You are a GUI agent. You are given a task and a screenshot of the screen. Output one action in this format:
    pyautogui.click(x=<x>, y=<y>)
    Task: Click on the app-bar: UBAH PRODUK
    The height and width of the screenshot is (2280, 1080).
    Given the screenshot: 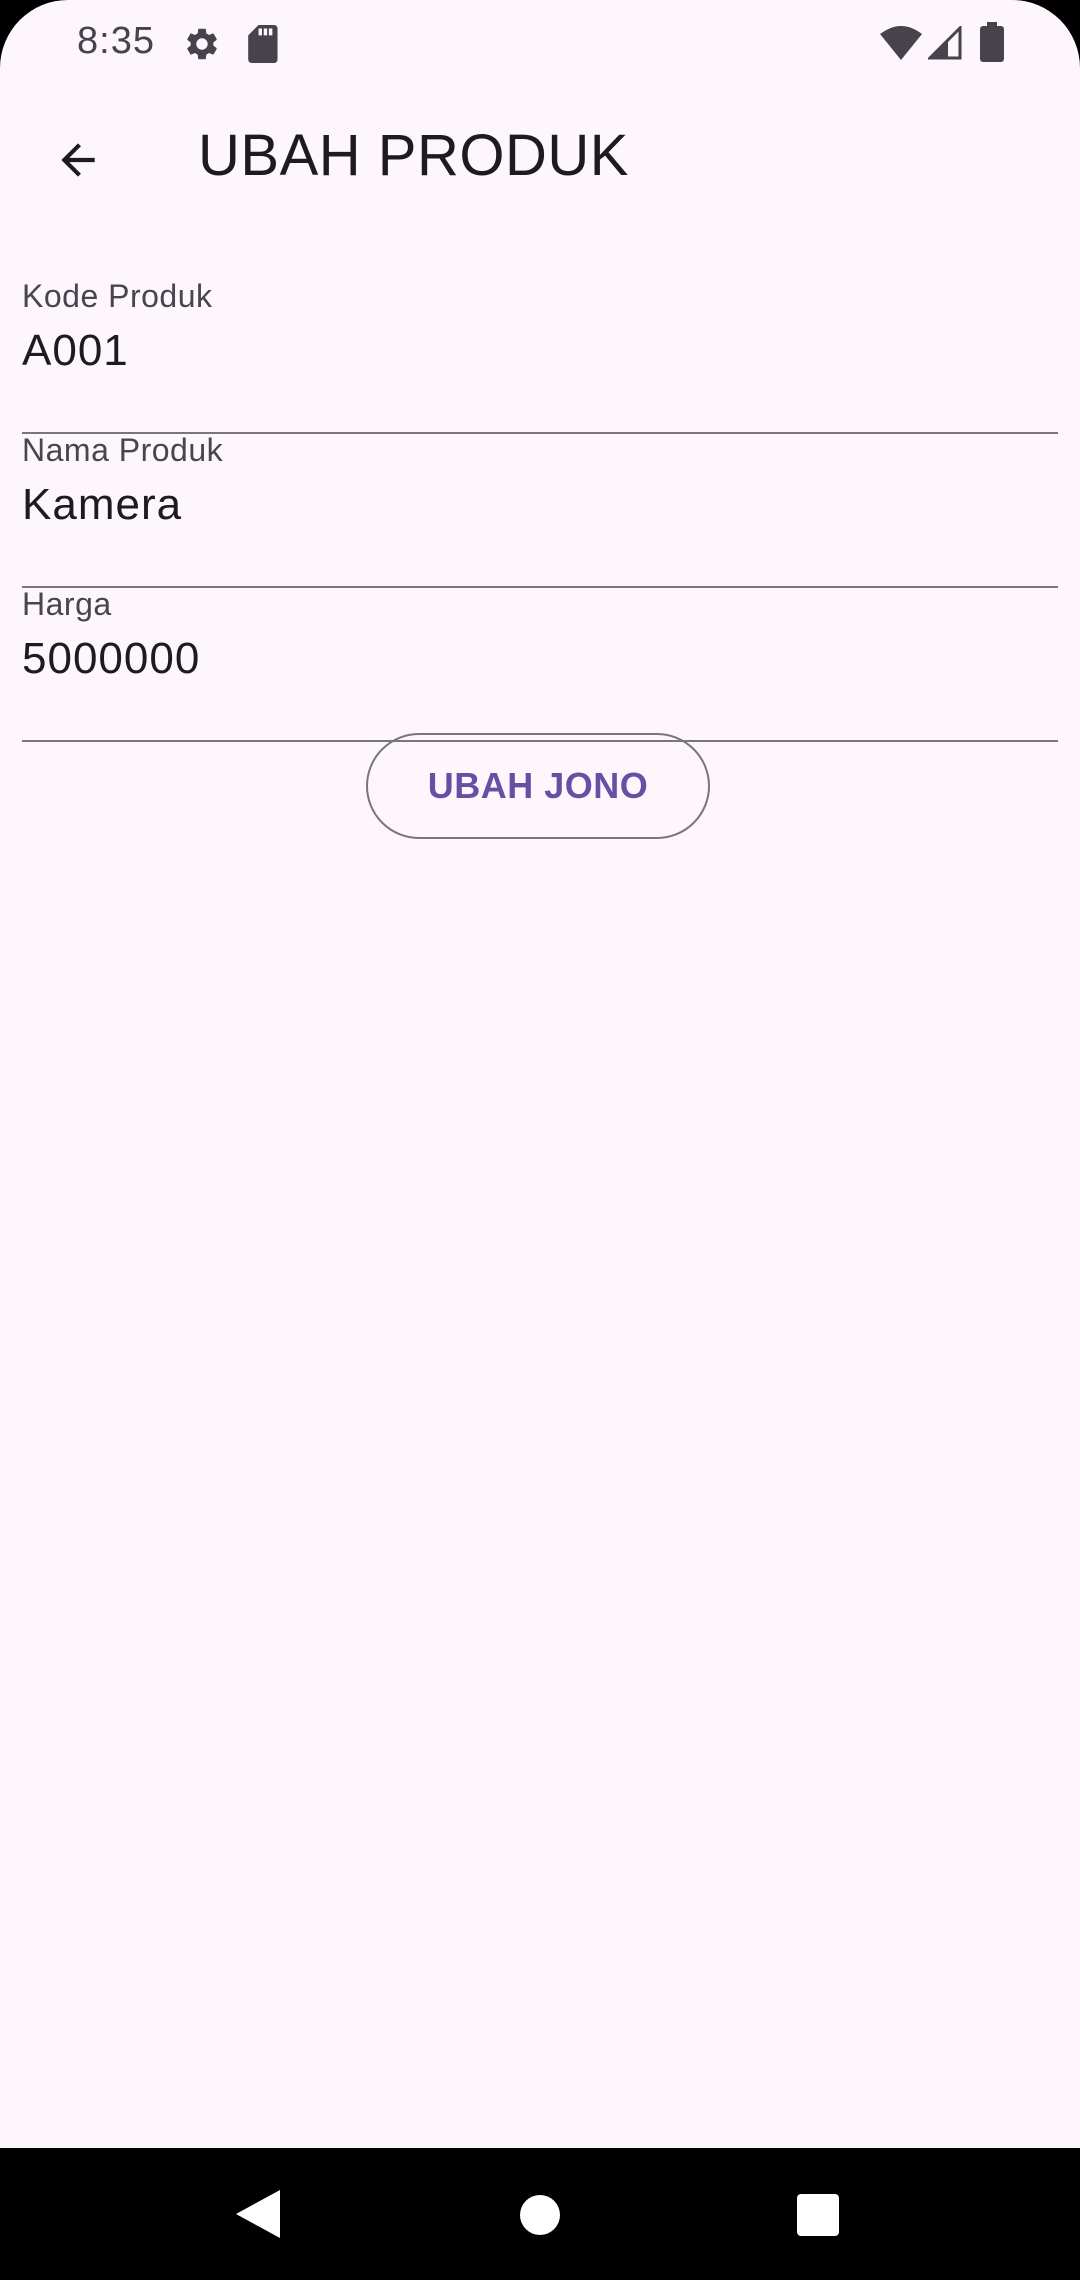 What is the action you would take?
    pyautogui.click(x=540, y=158)
    